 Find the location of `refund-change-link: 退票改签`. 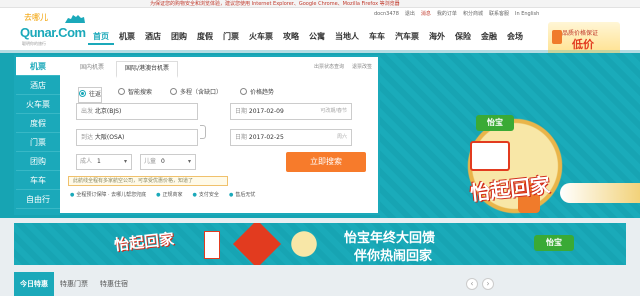

refund-change-link: 退票改签 is located at coordinates (362, 66).